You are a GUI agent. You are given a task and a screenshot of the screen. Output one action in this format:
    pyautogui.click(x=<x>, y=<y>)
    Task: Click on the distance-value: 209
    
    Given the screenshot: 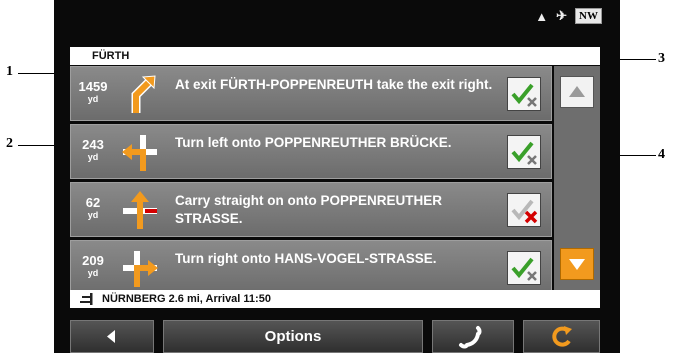 What is the action you would take?
    pyautogui.click(x=93, y=260)
    